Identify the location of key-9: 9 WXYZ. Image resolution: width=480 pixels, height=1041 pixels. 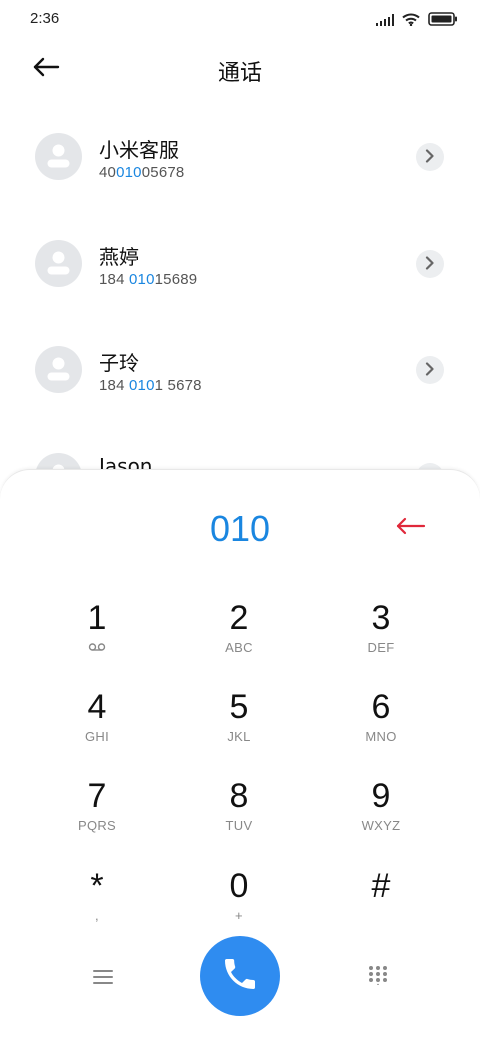
(381, 815).